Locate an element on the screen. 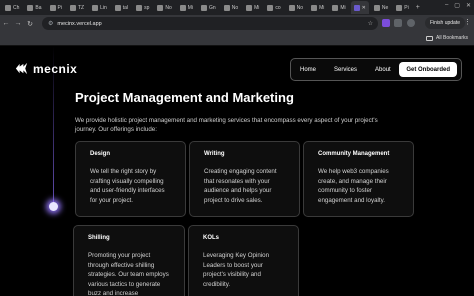  browser-tab: Ne is located at coordinates (381, 7).